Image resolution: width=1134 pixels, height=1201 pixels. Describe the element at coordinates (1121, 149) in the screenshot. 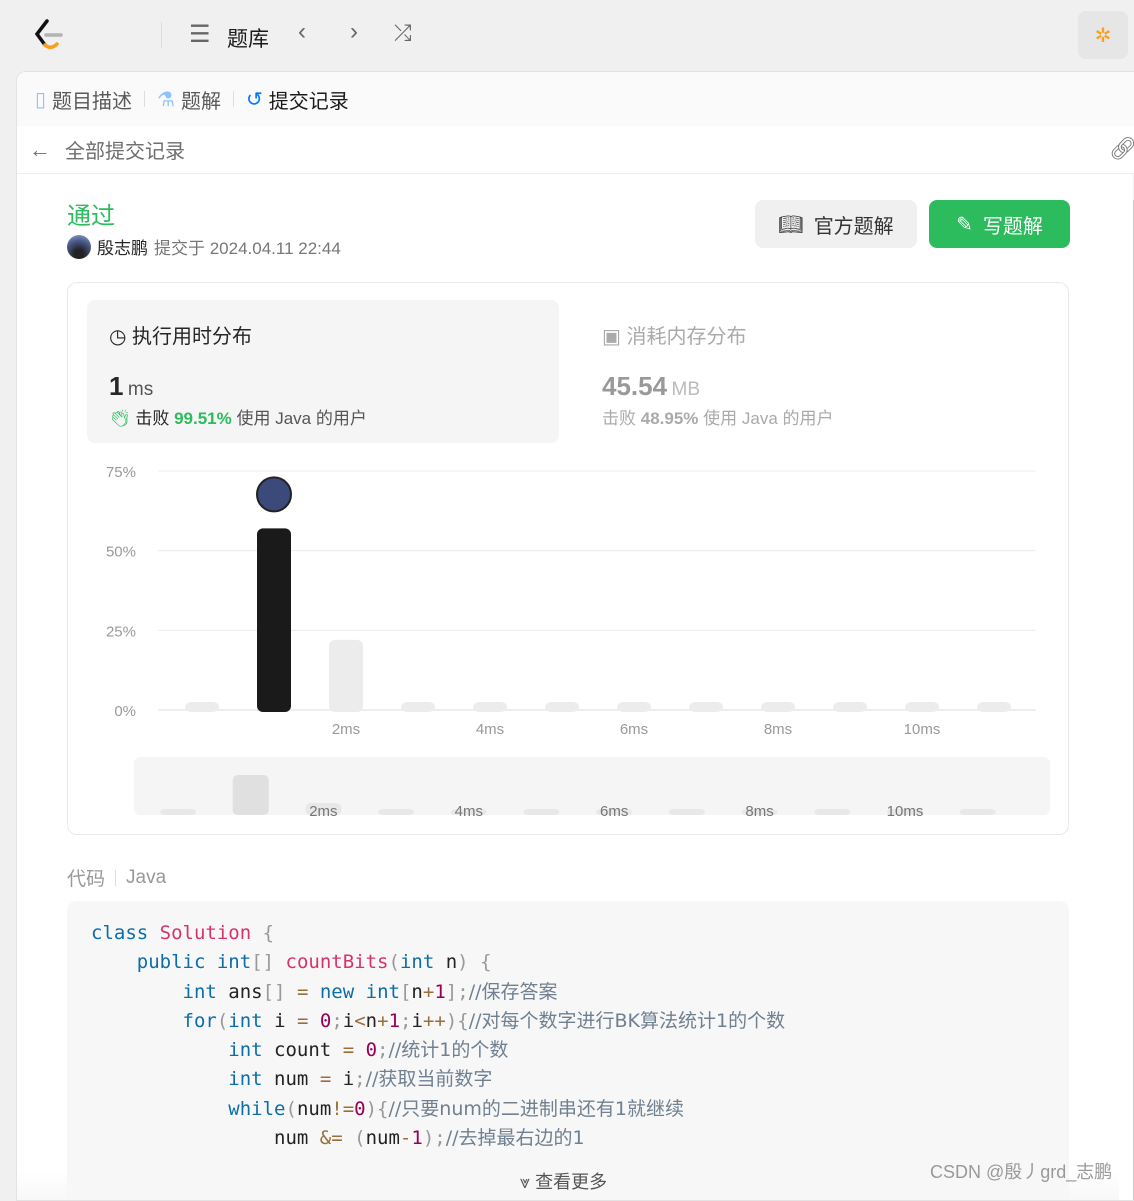

I see `link-icon: 🔗︎` at that location.